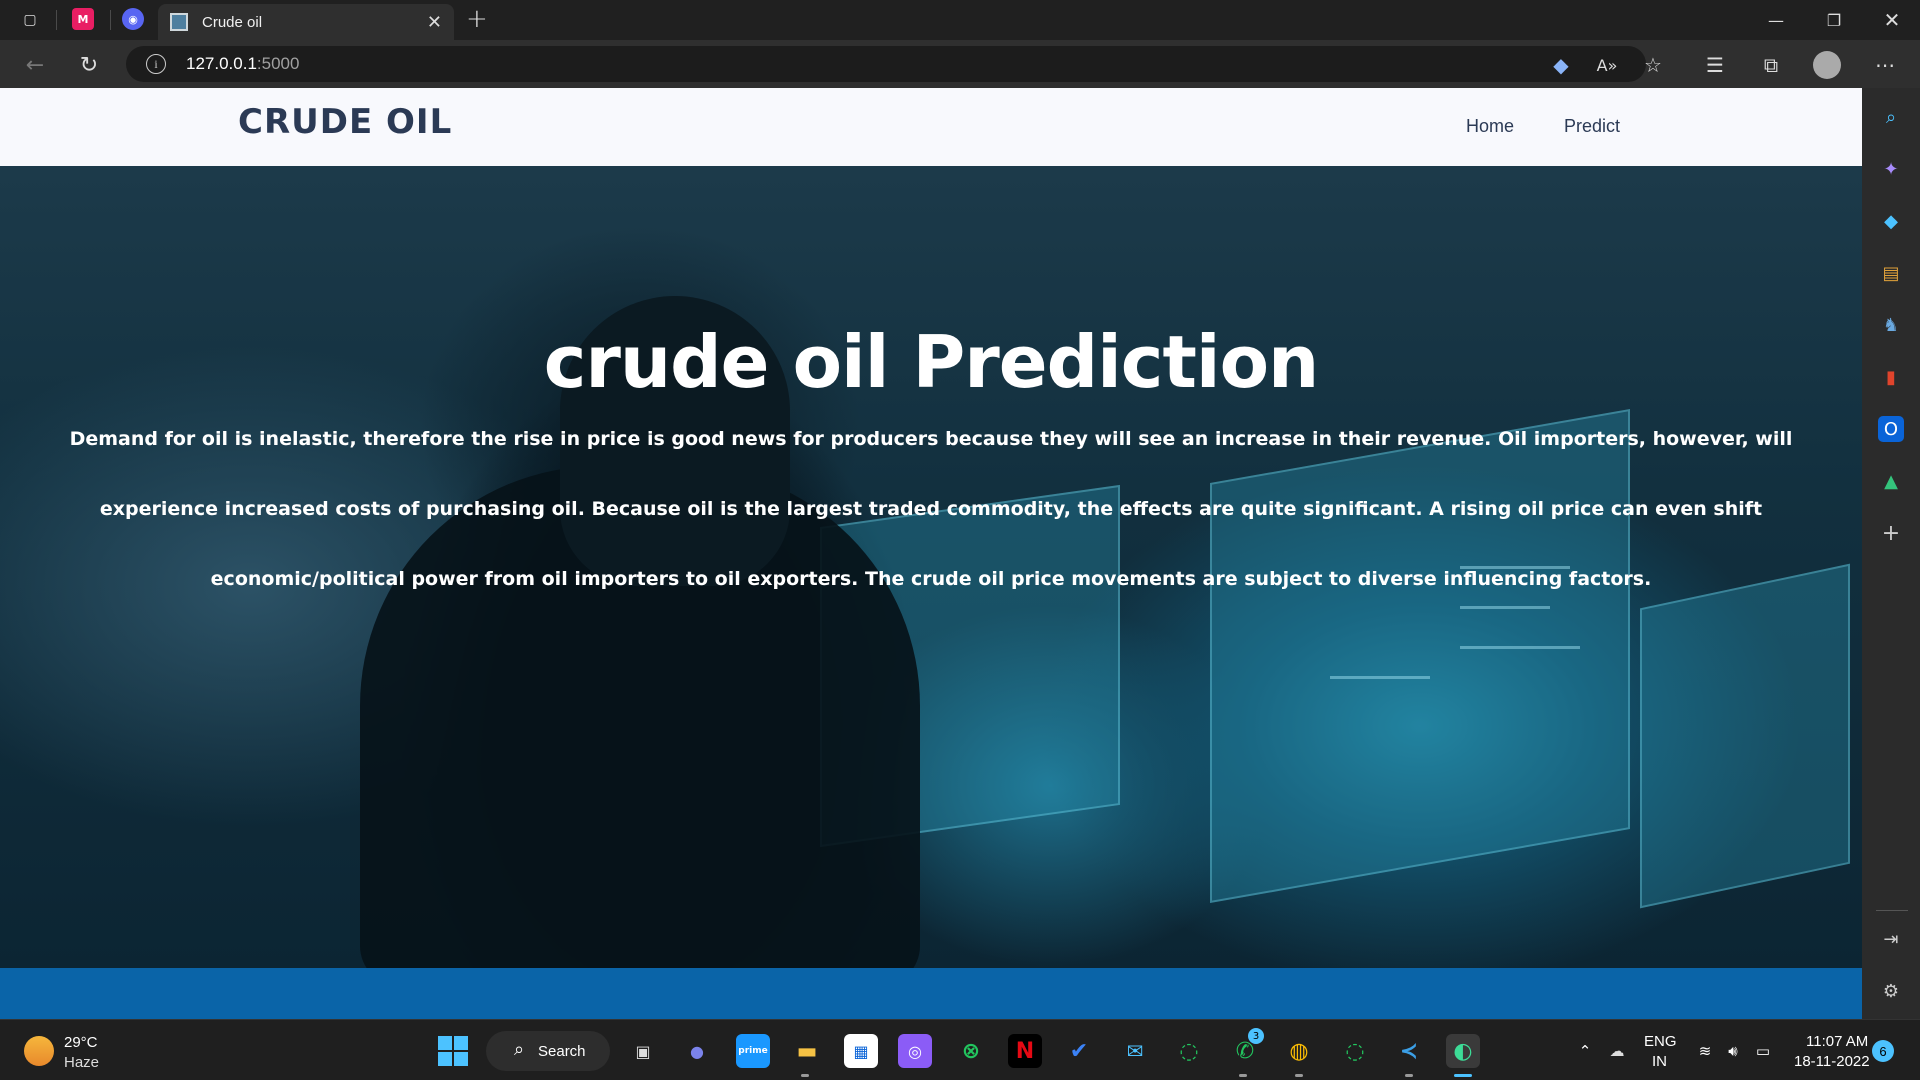 The image size is (1920, 1080). Describe the element at coordinates (306, 22) in the screenshot. I see `tab-crude-oil: Crude oil ✕` at that location.